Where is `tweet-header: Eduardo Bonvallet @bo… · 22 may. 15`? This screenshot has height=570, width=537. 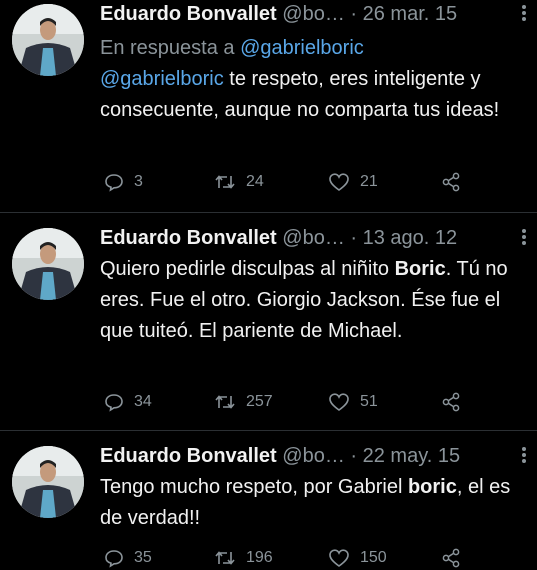
tweet-header: Eduardo Bonvallet @bo… · 22 may. 15 is located at coordinates (312, 456).